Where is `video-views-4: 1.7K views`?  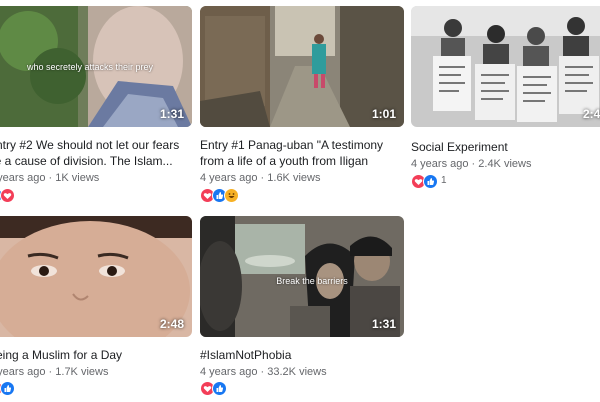
video-views-4: 1.7K views is located at coordinates (82, 372).